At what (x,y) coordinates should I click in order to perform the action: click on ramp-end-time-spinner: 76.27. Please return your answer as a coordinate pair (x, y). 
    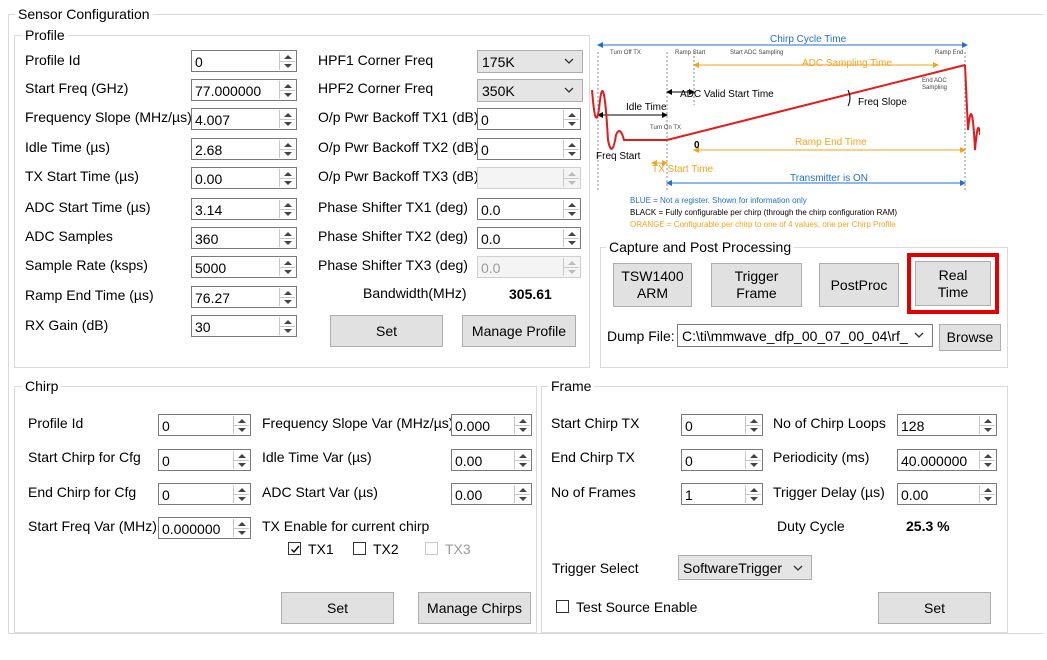
    Looking at the image, I should click on (244, 297).